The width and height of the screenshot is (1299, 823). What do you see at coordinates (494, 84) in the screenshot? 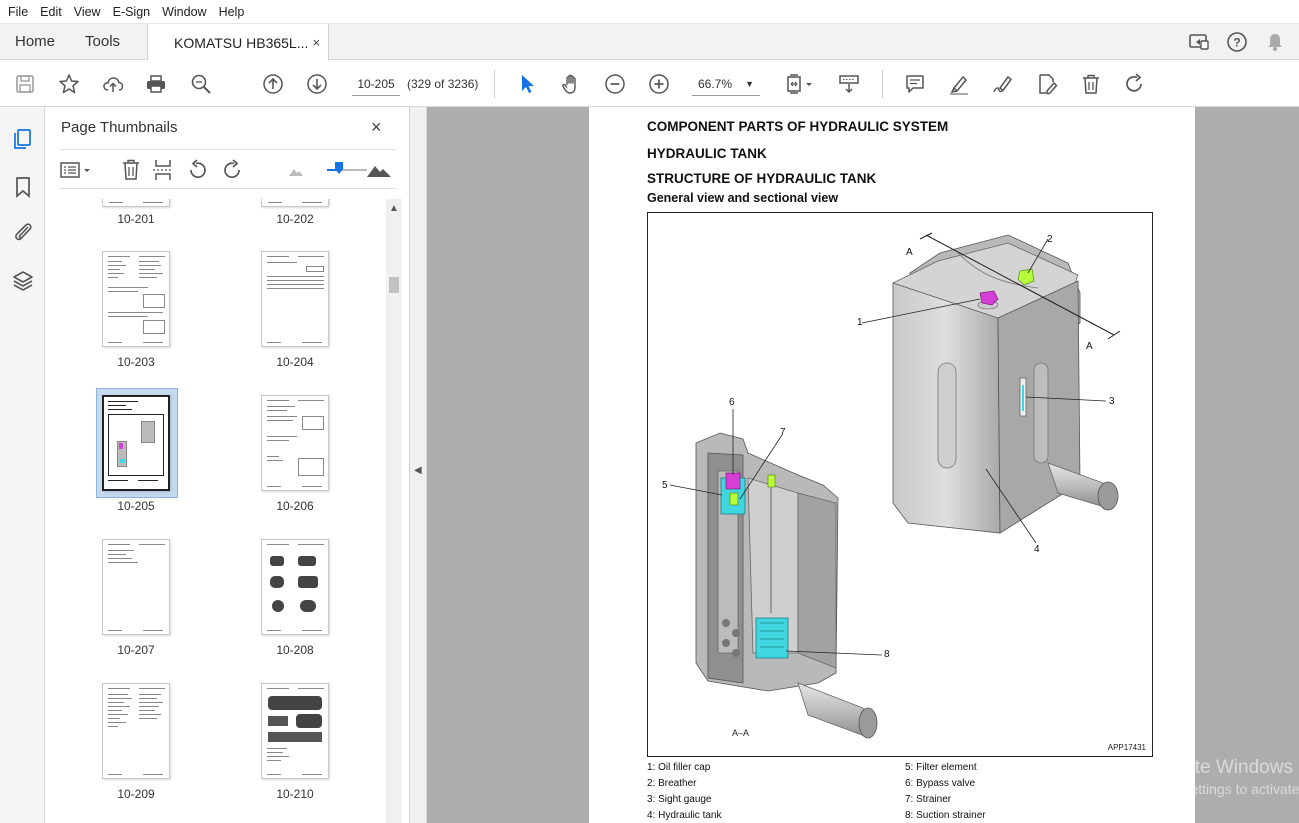
I see `toolbar-divider` at bounding box center [494, 84].